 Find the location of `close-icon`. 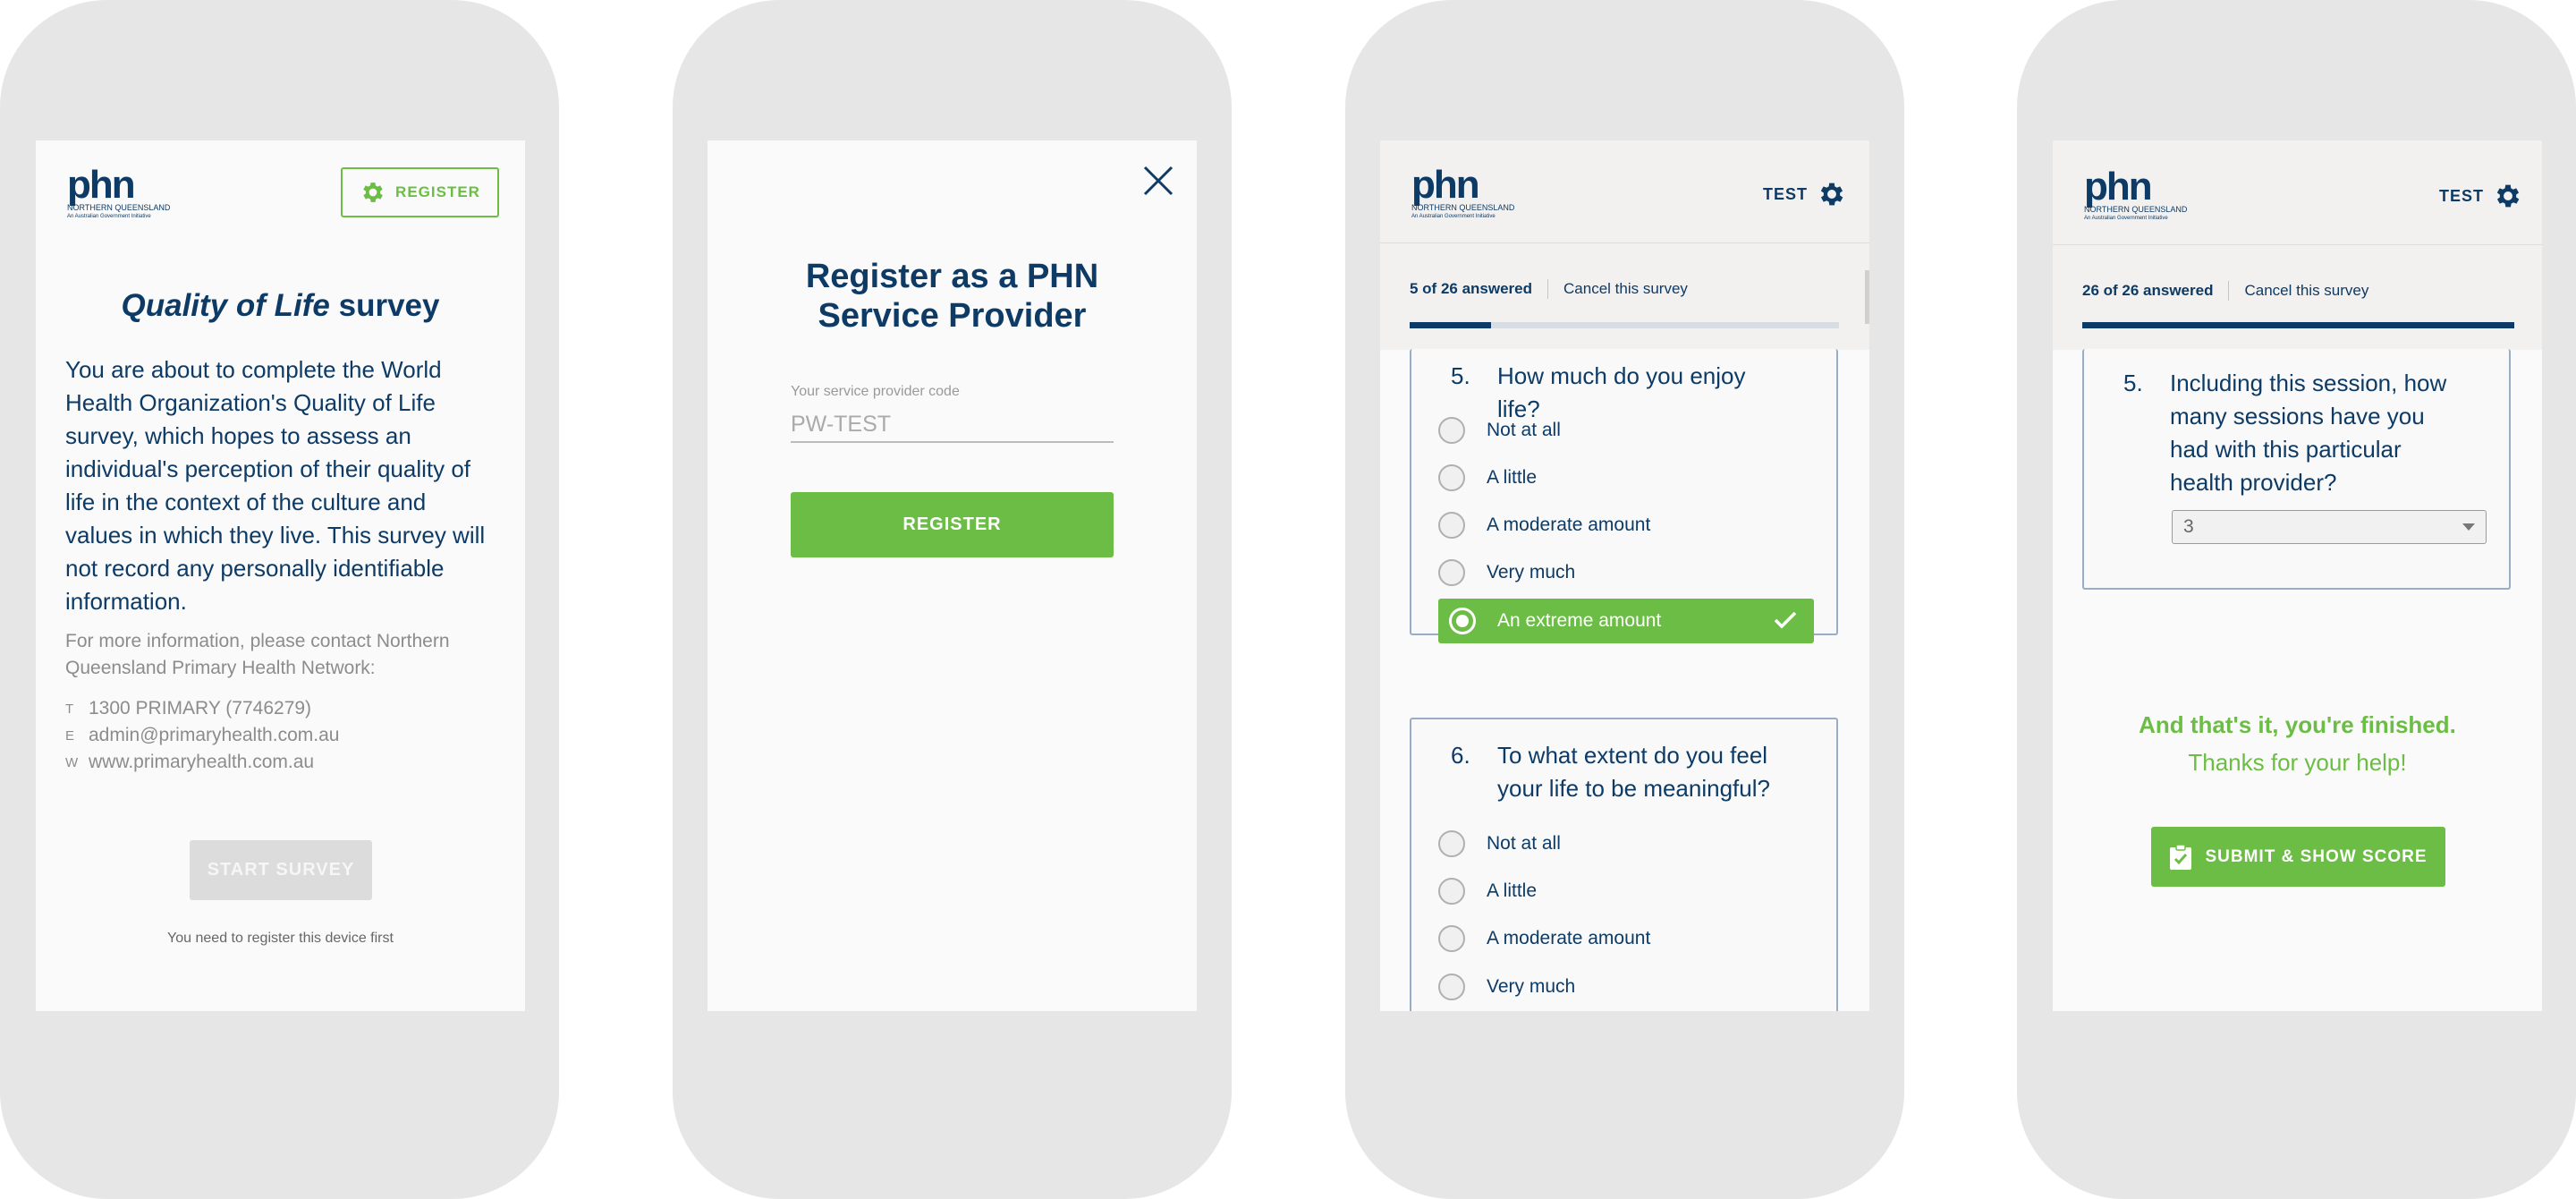

close-icon is located at coordinates (1158, 181).